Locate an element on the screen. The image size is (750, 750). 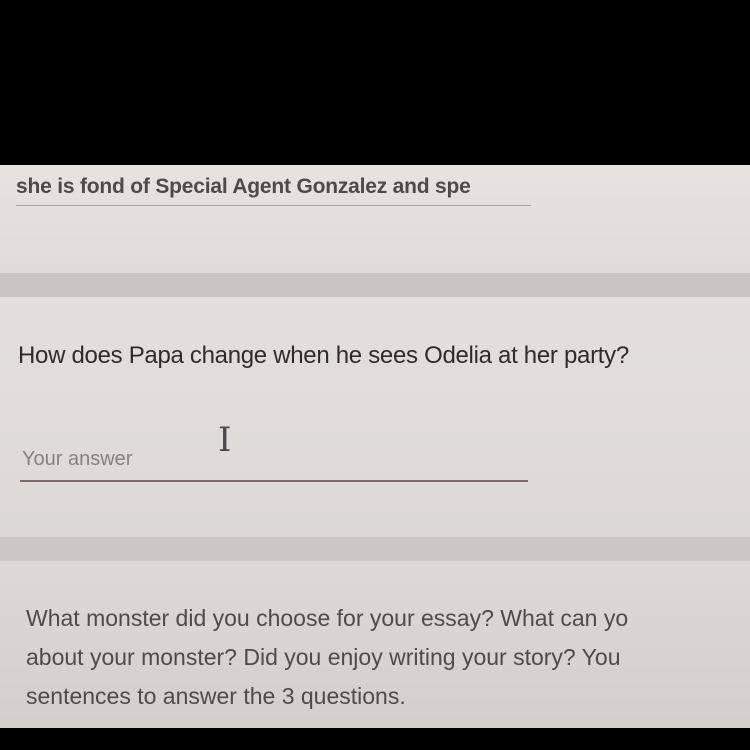
text-cursor-icon: I is located at coordinates (225, 440).